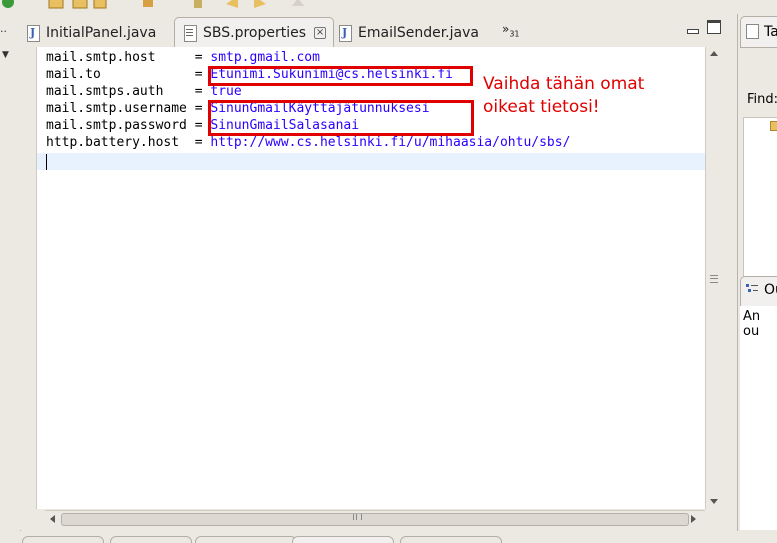 The width and height of the screenshot is (777, 543). I want to click on editor-ruler, so click(28, 278).